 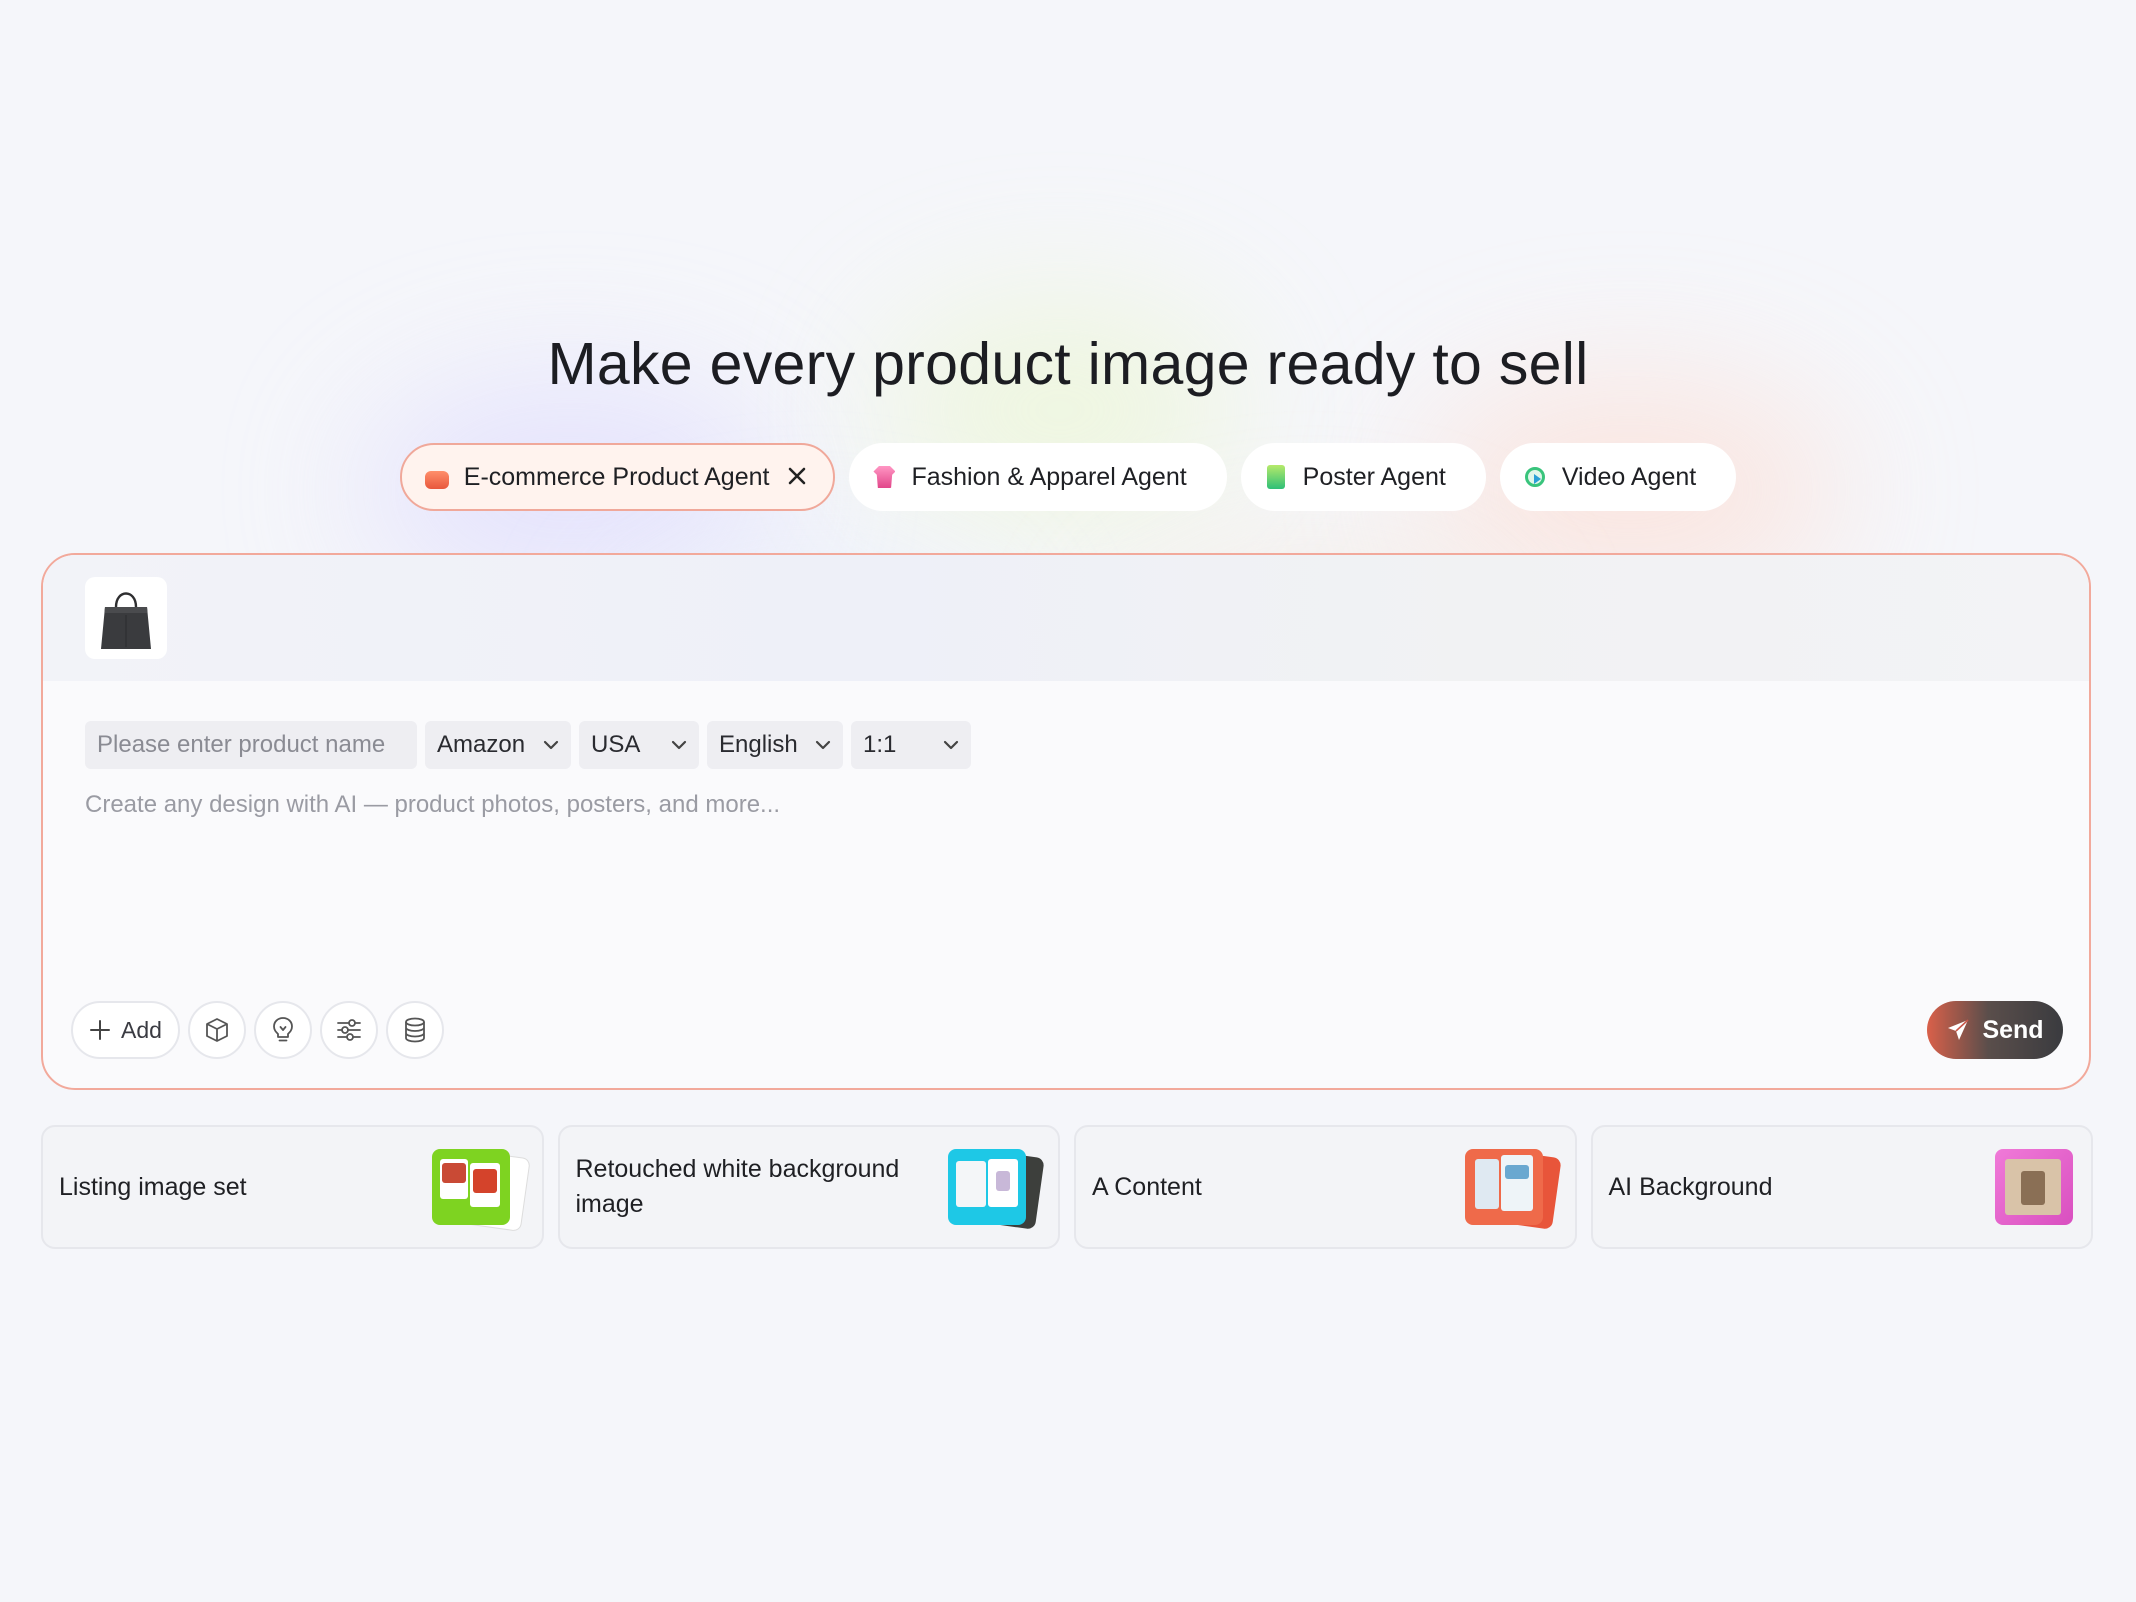 I want to click on agent-tab-fashion: Fashion & Apparel Agent, so click(x=1038, y=477).